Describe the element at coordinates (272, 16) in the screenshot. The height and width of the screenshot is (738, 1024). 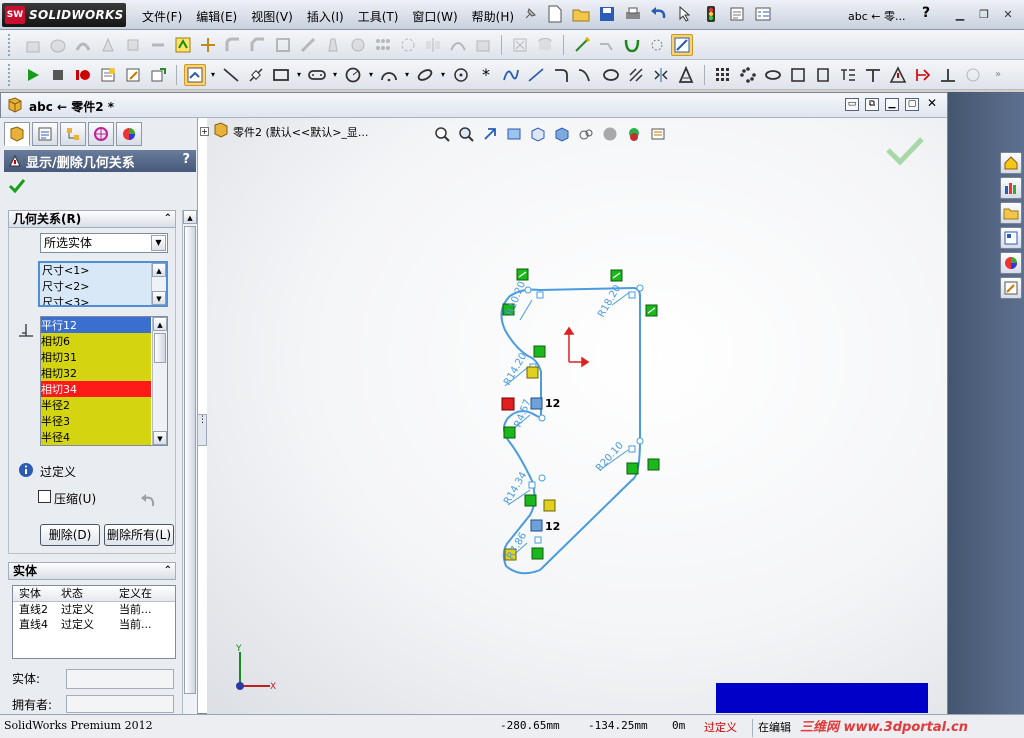
I see `menu-view: 视图(V)` at that location.